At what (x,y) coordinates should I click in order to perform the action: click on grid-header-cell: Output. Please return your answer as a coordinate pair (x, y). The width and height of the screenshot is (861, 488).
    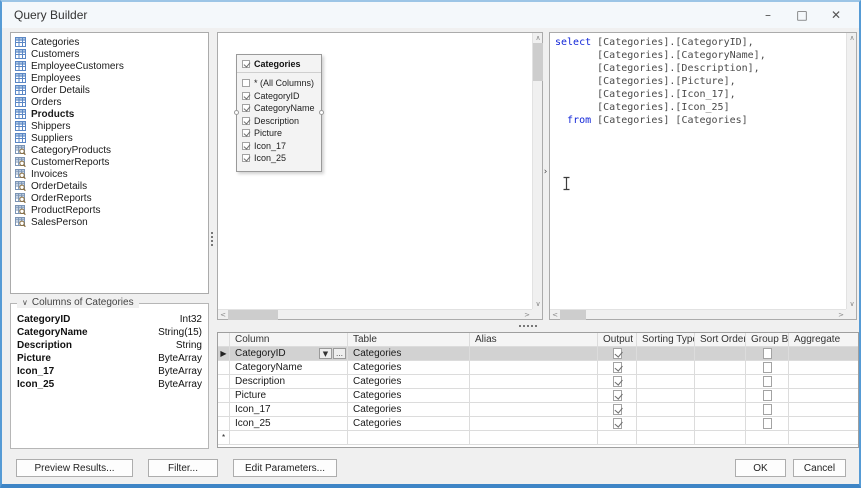
    Looking at the image, I should click on (617, 339).